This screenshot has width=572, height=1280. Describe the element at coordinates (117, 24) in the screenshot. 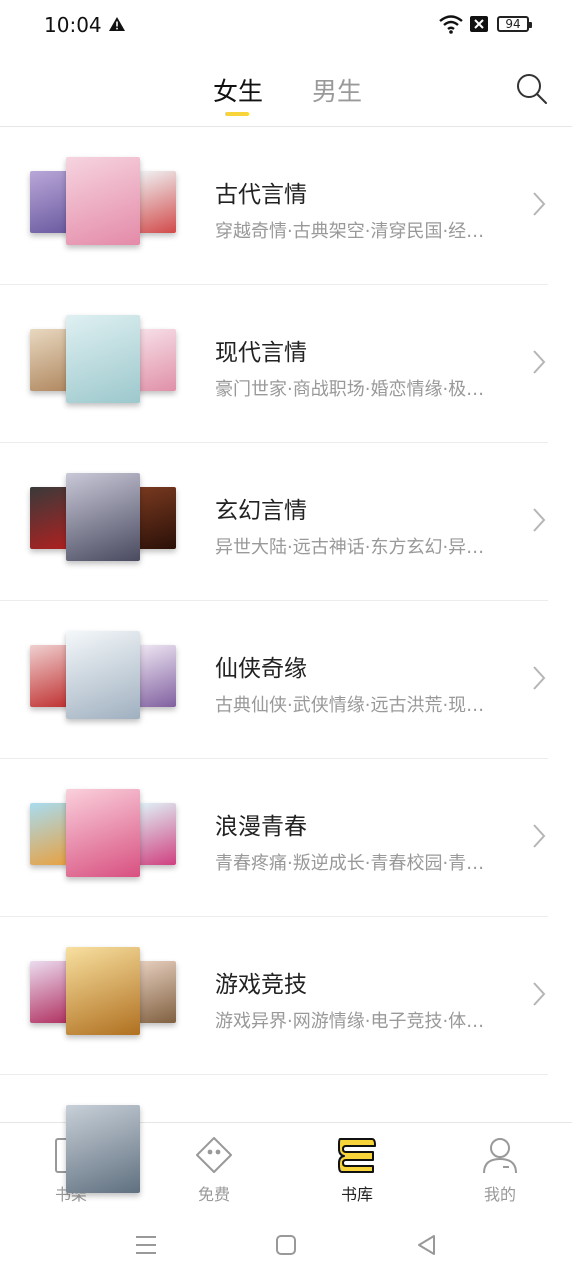

I see `warning-icon` at that location.